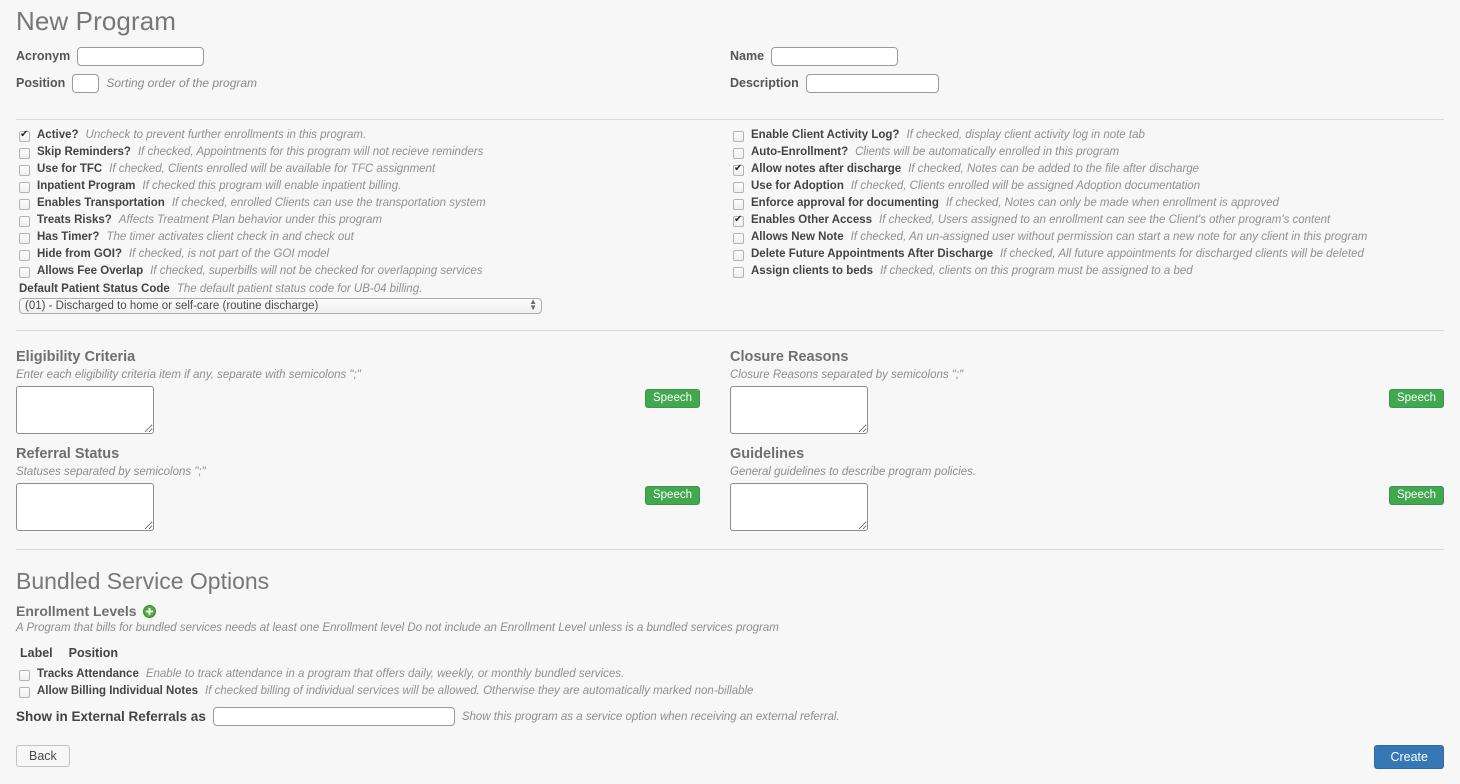  Describe the element at coordinates (845, 203) in the screenshot. I see `checkbox-label-enforce-approval-for-documenting: Enforce approval for documenting` at that location.